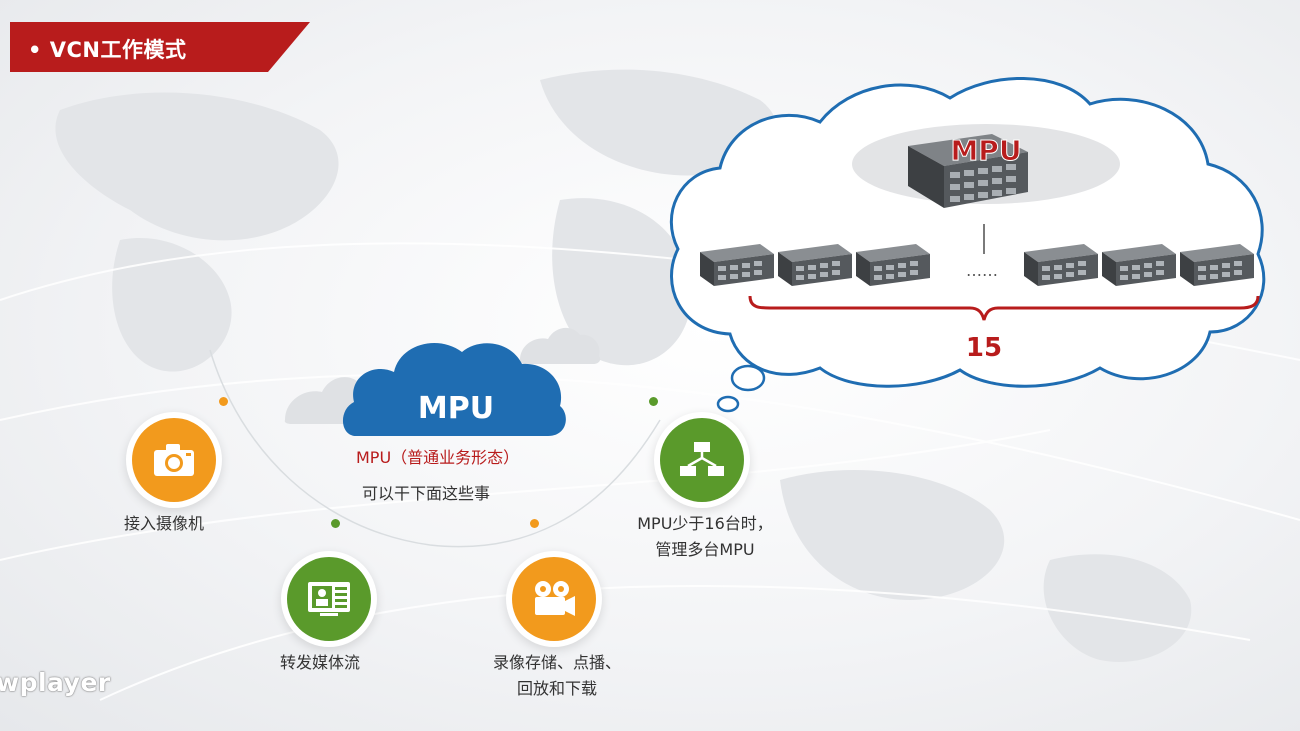  What do you see at coordinates (438, 457) in the screenshot?
I see `mpu-subtitle: MPU（普通业务形态）` at bounding box center [438, 457].